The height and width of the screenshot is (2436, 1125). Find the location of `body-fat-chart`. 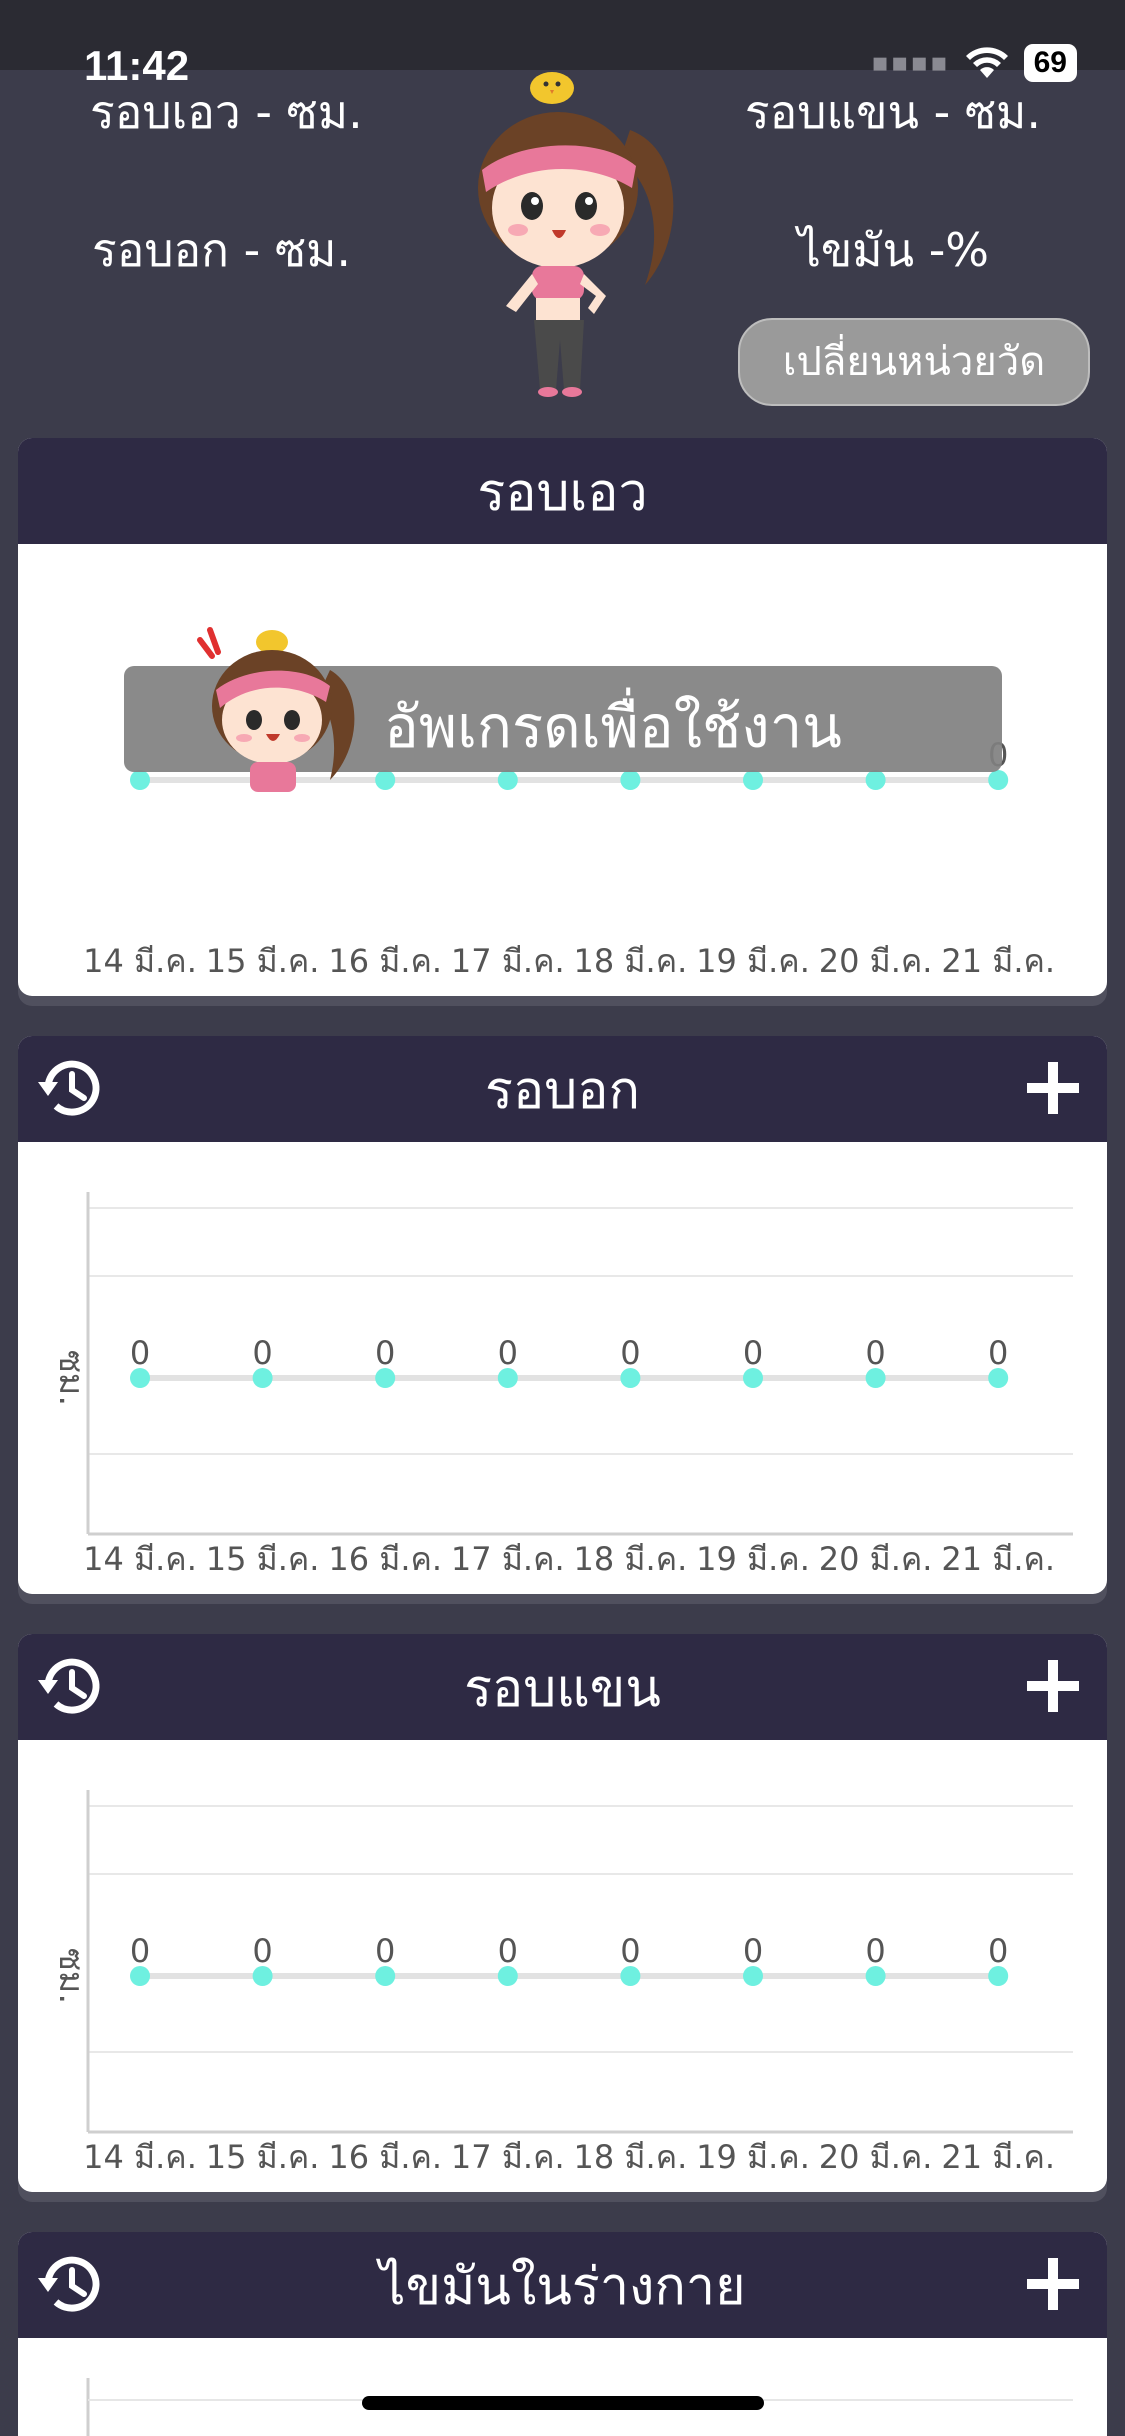

body-fat-chart is located at coordinates (579, 2407).